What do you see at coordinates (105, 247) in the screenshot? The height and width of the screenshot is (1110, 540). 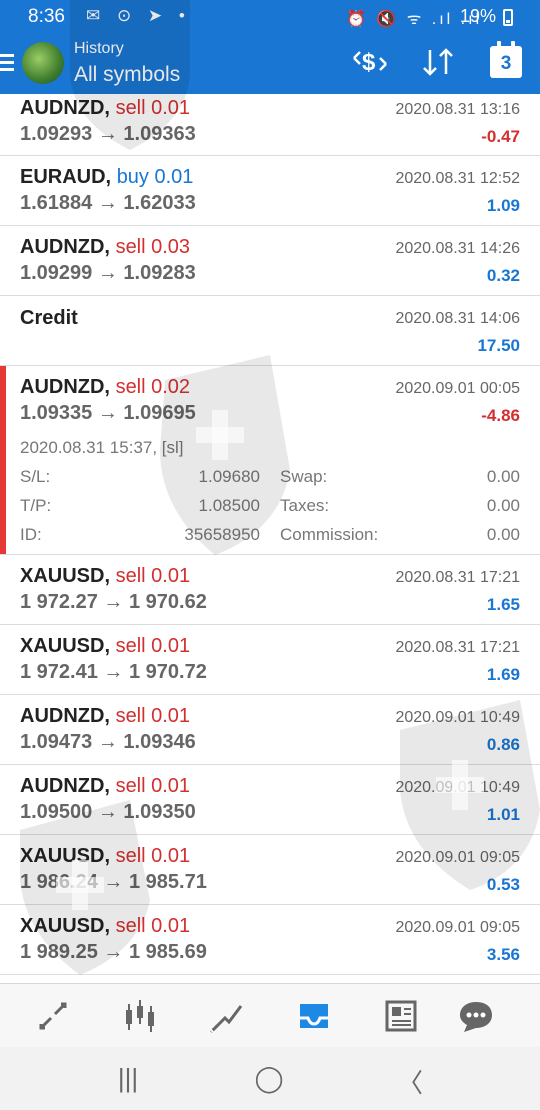 I see `trade-symbol: AUDNZD, sell 0.03` at bounding box center [105, 247].